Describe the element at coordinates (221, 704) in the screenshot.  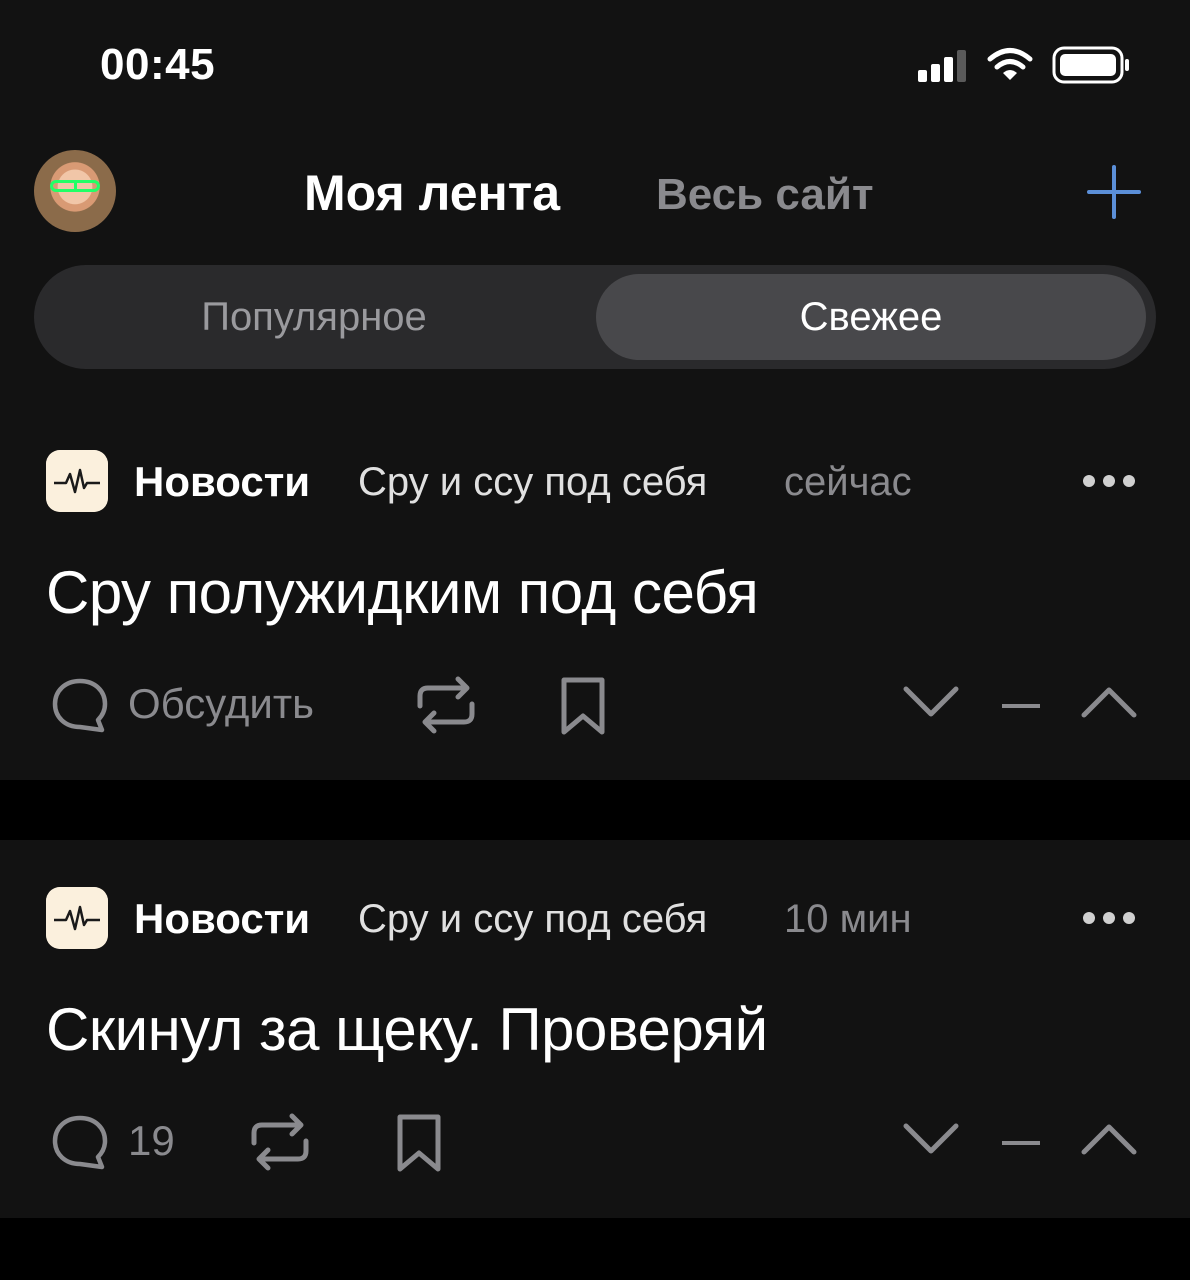
I see `discuss-button-label: Обсудить` at that location.